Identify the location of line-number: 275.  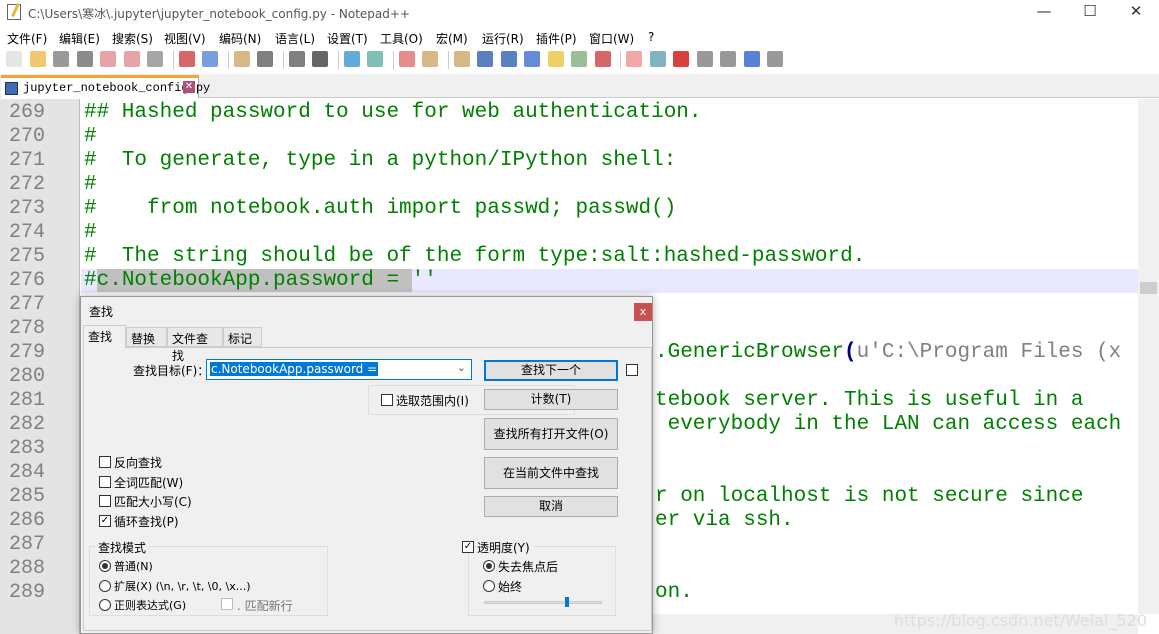
(27, 256).